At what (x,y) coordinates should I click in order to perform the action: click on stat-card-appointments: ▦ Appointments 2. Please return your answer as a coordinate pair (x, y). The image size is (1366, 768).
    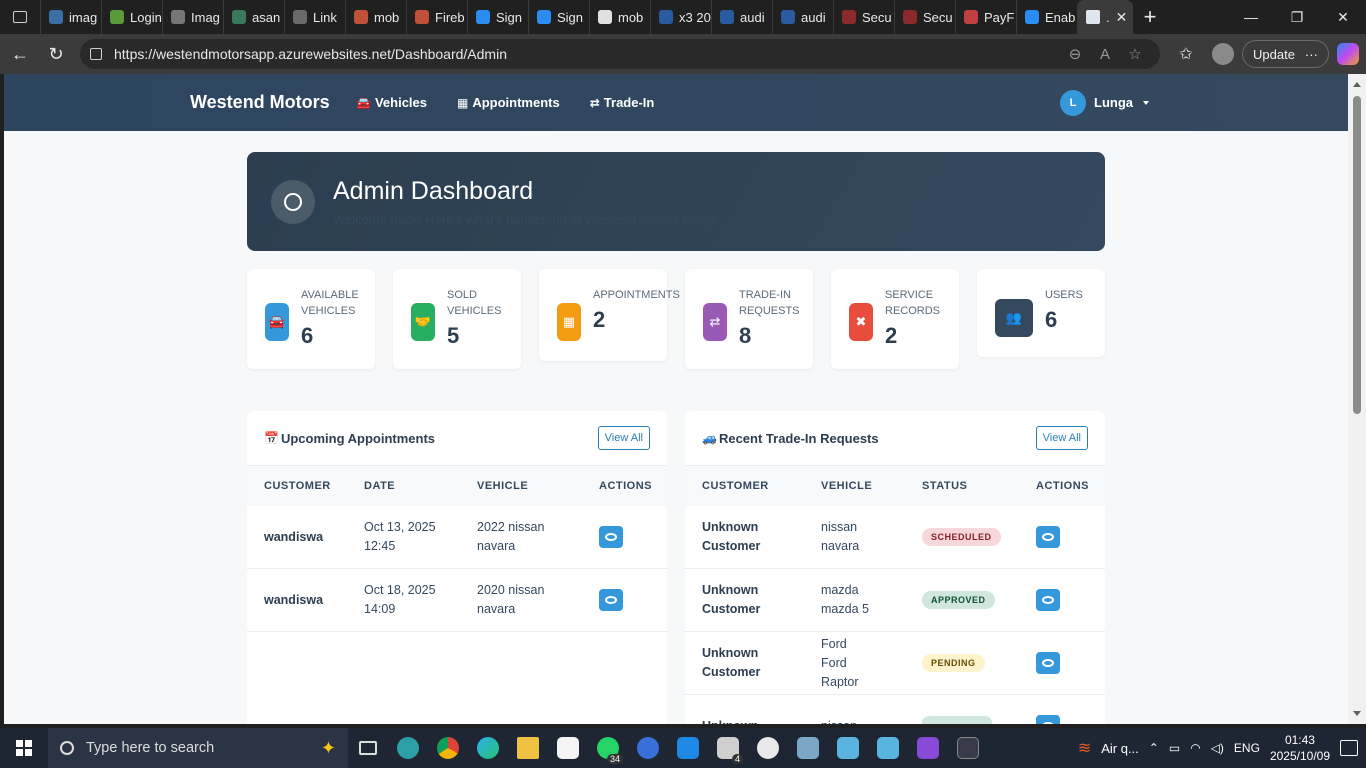
    Looking at the image, I should click on (609, 315).